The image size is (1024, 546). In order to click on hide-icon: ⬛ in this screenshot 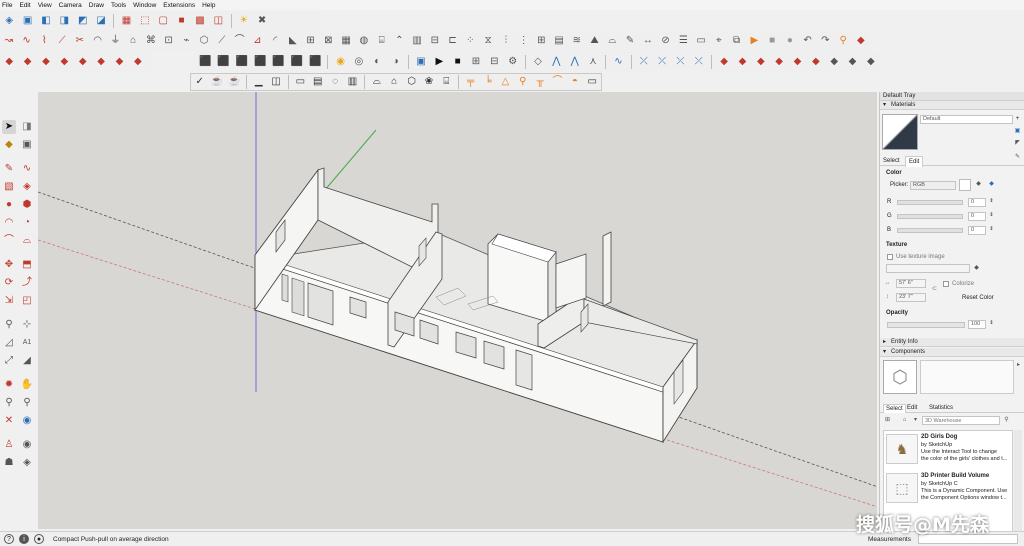, I will do `click(279, 62)`.